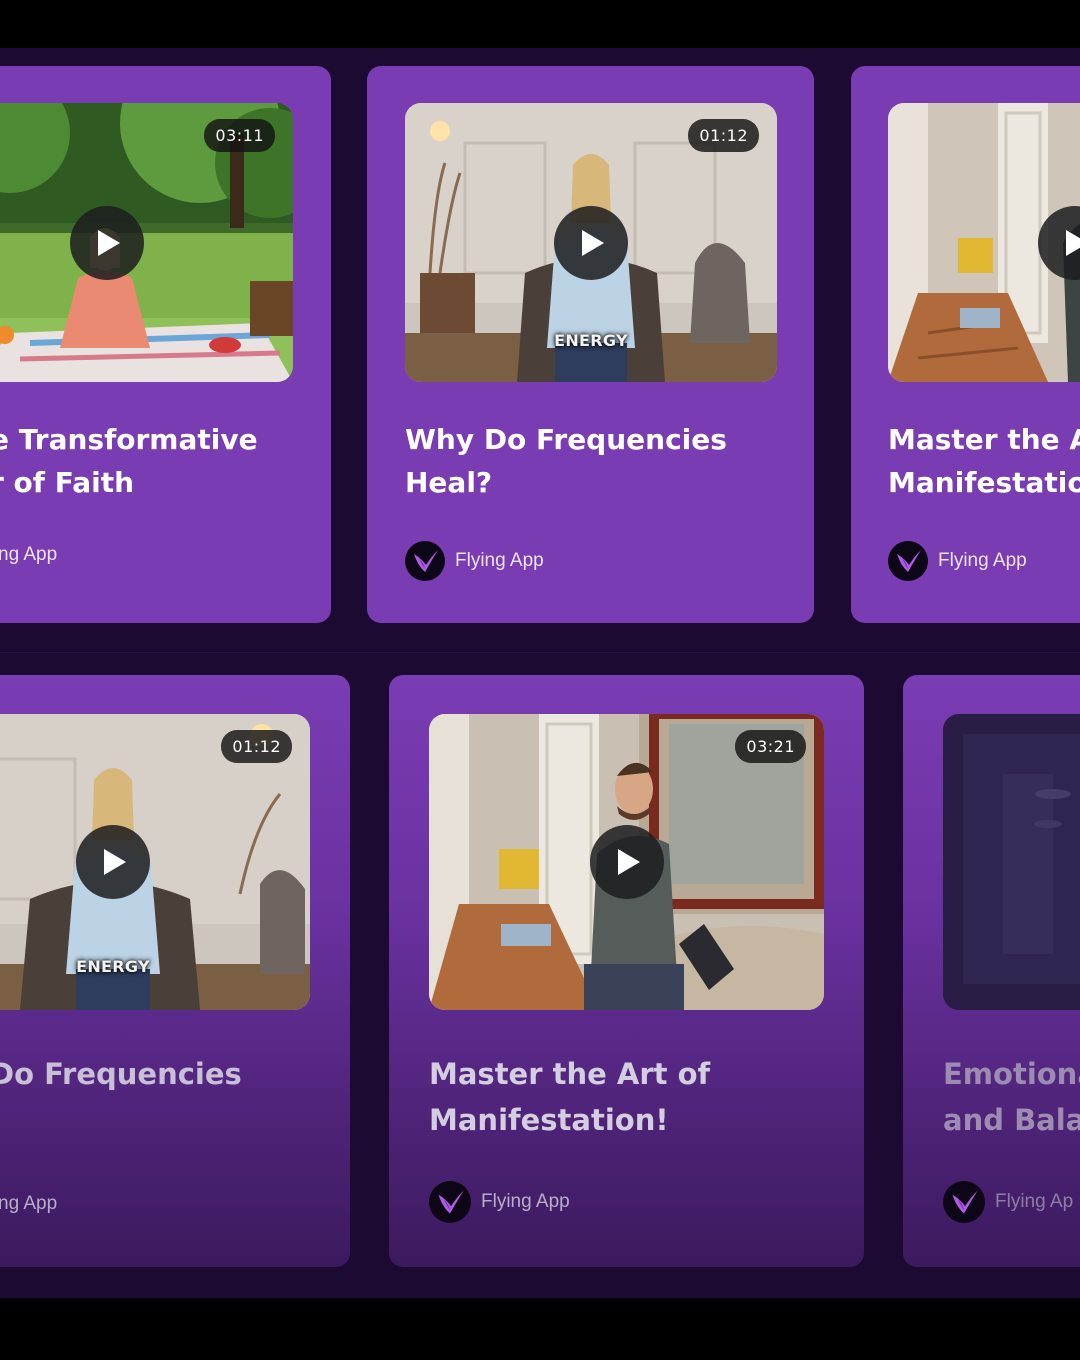 This screenshot has width=1080, height=1360. I want to click on video-duration: 03:21, so click(770, 746).